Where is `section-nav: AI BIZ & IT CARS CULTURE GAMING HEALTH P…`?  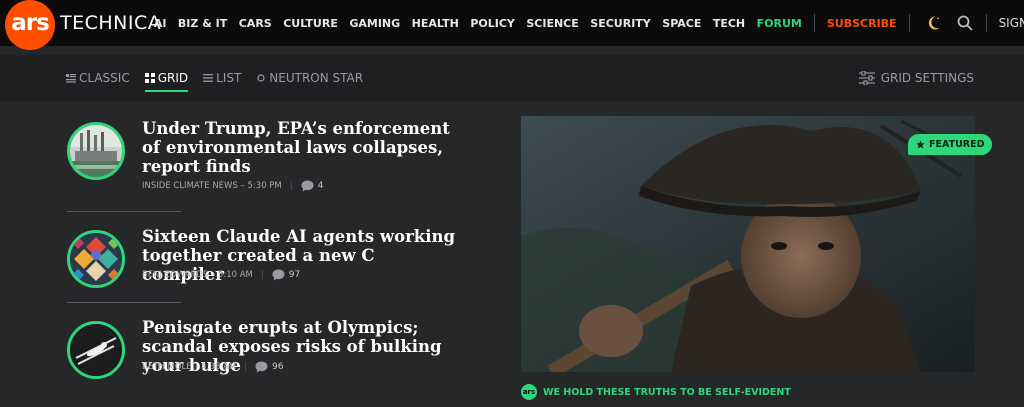 section-nav: AI BIZ & IT CARS CULTURE GAMING HEALTH P… is located at coordinates (583, 23).